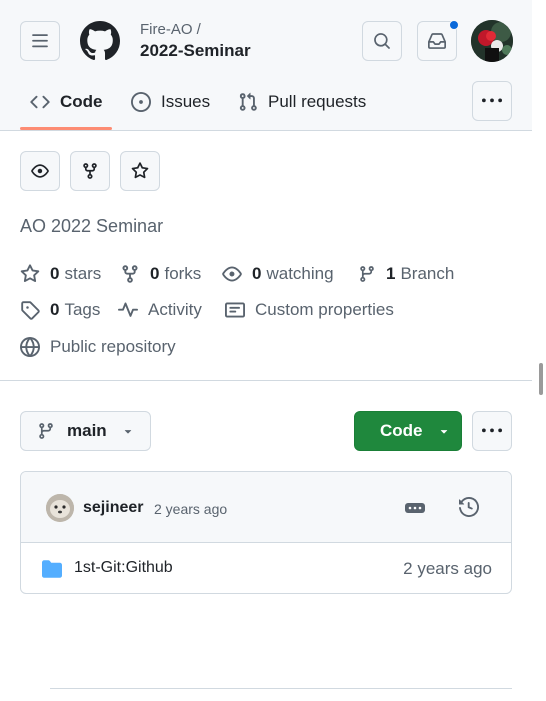  What do you see at coordinates (183, 273) in the screenshot?
I see `forks-label: forks` at bounding box center [183, 273].